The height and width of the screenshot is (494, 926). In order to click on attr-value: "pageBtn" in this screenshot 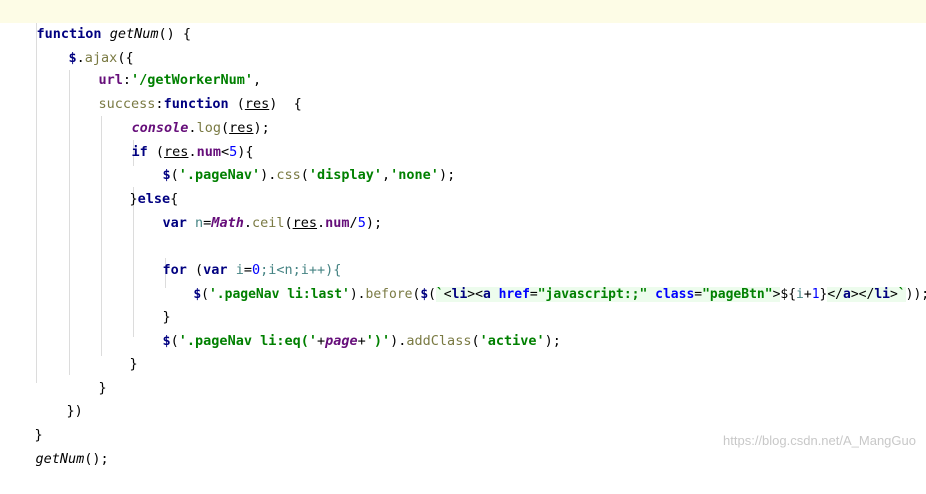, I will do `click(737, 294)`.